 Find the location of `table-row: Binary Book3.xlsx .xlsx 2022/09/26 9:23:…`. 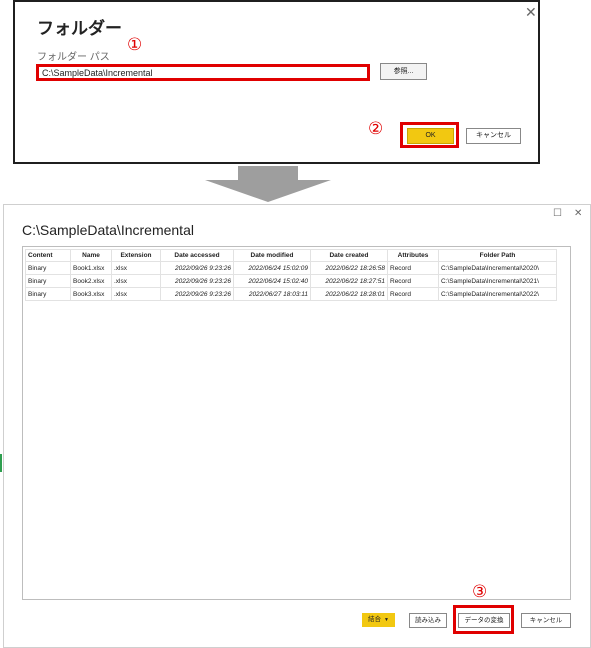

table-row: Binary Book3.xlsx .xlsx 2022/09/26 9:23:… is located at coordinates (291, 294).